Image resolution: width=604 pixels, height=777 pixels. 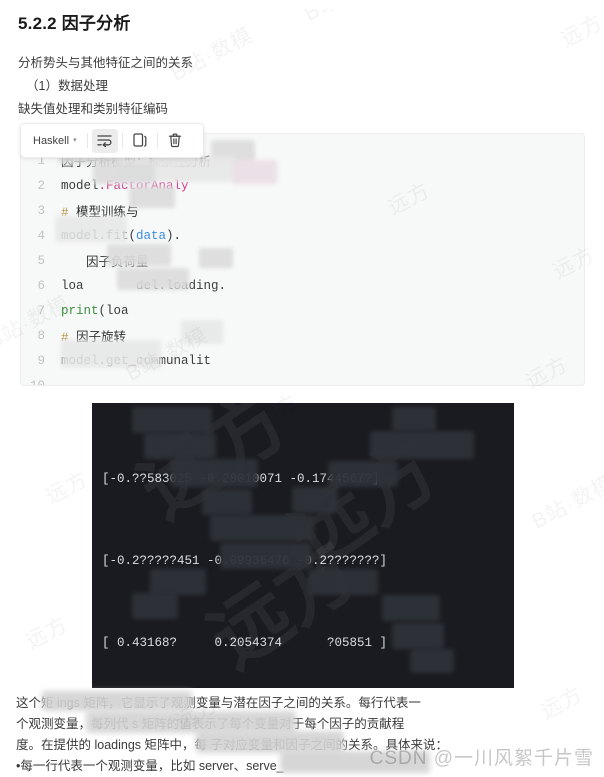 I want to click on code-toolbar: Haskell ▾, so click(x=112, y=140).